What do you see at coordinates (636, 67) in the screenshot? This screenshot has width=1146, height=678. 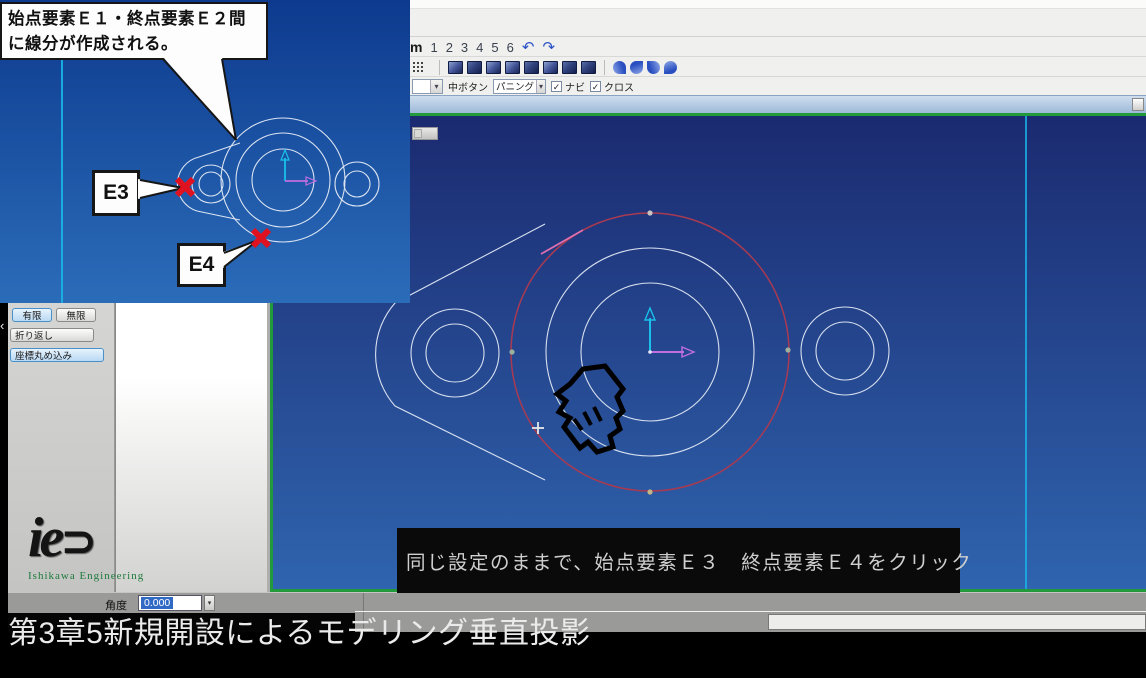 I see `rotate-down-icon` at bounding box center [636, 67].